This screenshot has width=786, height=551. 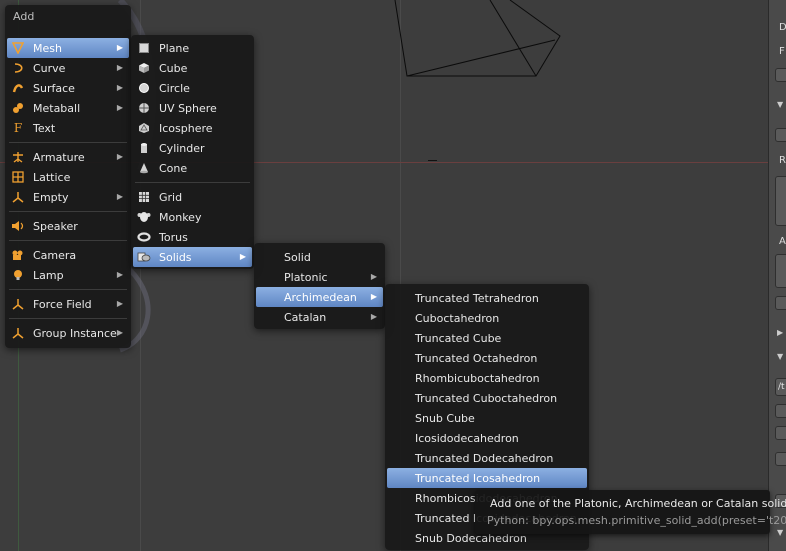 I want to click on menu-item-speaker: Speaker, so click(x=68, y=226).